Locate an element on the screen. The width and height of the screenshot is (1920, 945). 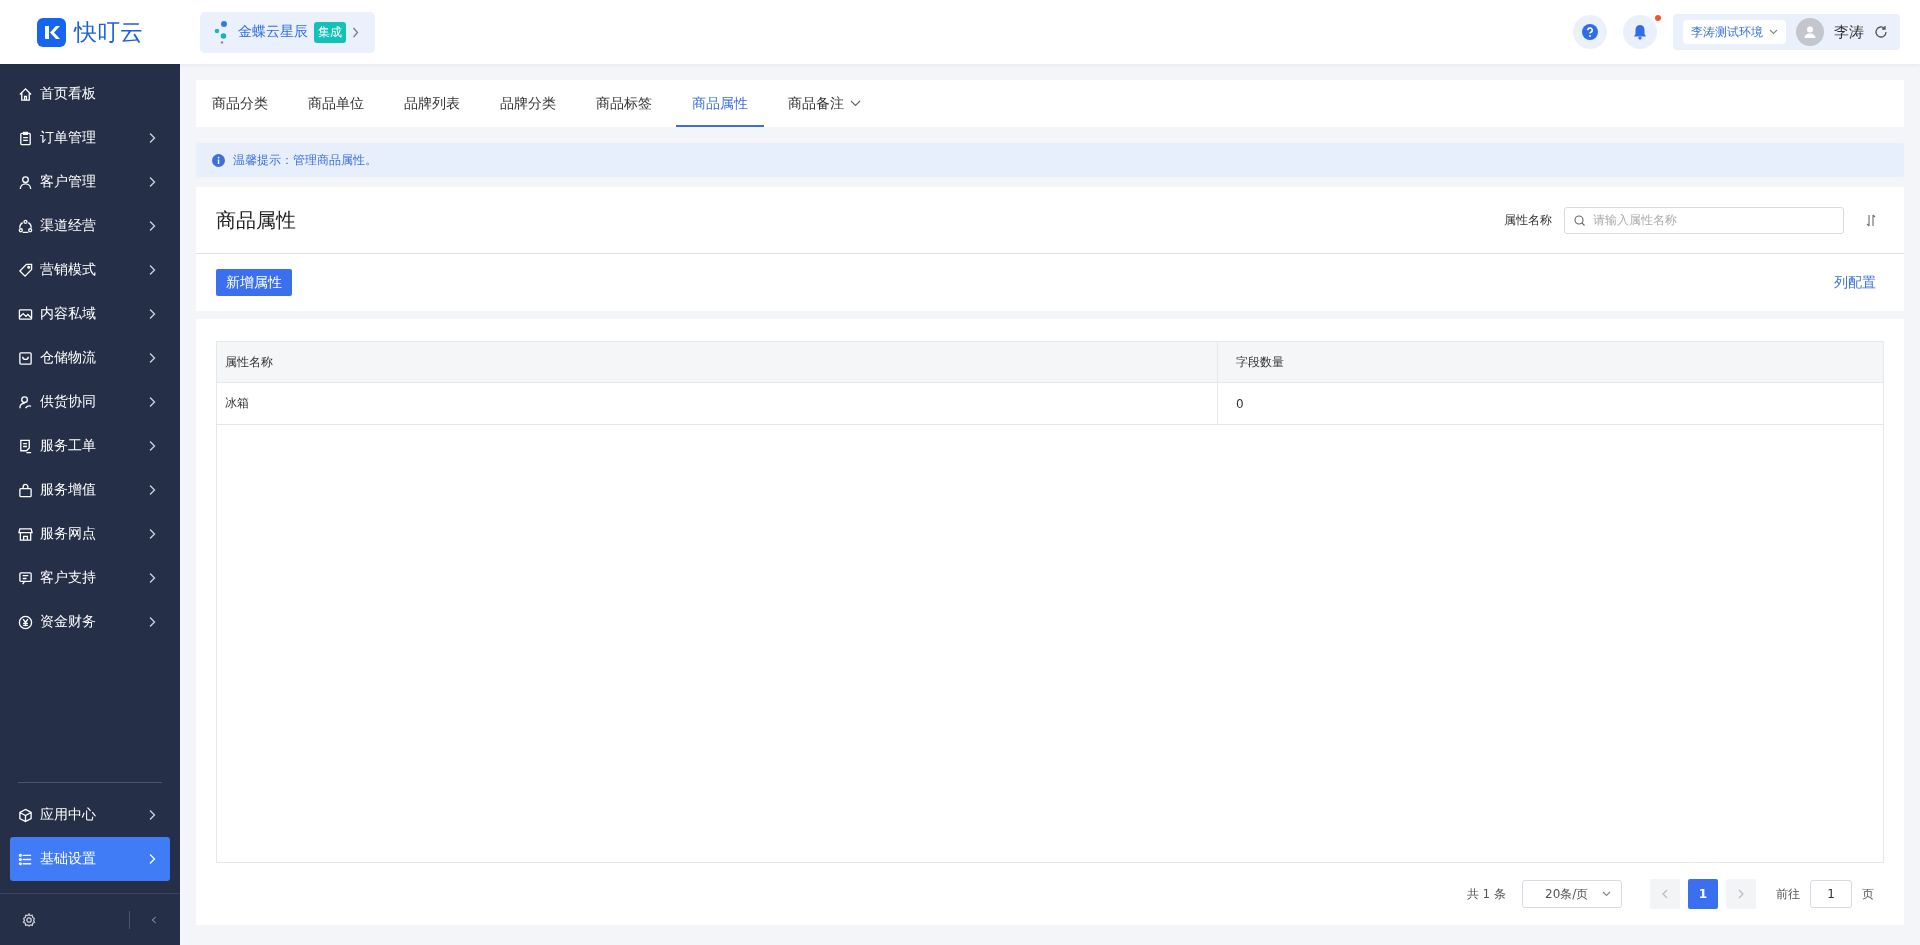
page-suffix: 页 is located at coordinates (1868, 894).